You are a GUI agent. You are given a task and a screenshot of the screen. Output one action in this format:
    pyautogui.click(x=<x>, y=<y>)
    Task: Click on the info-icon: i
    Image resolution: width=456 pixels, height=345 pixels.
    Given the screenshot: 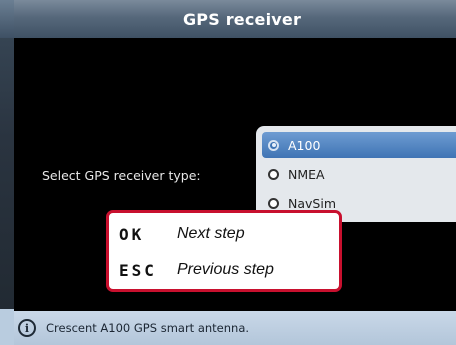 What is the action you would take?
    pyautogui.click(x=27, y=328)
    